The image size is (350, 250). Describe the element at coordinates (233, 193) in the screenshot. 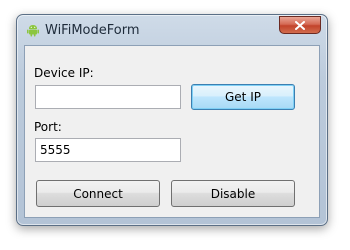

I see `disable-button: Disable` at that location.